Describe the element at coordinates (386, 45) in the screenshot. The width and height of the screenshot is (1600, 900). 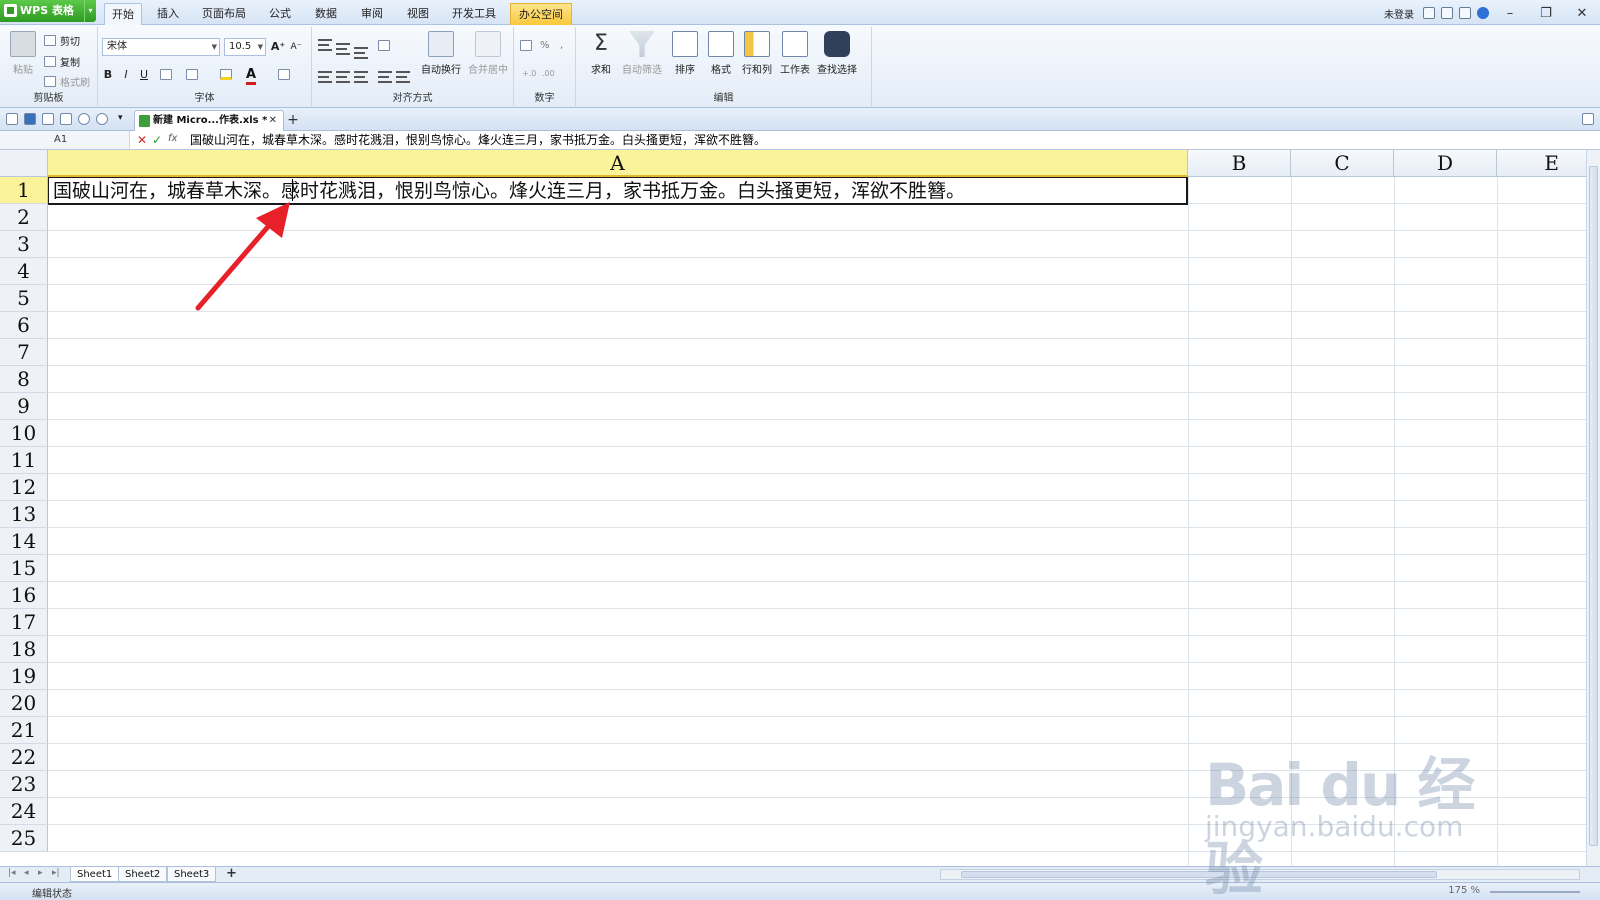
I see `text-direction-button` at that location.